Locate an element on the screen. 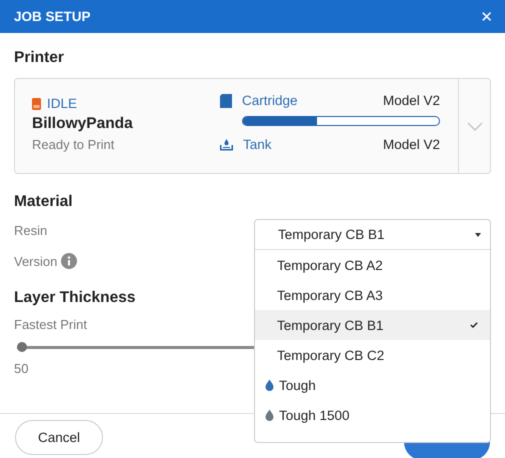  printer-status: IDLE is located at coordinates (62, 103).